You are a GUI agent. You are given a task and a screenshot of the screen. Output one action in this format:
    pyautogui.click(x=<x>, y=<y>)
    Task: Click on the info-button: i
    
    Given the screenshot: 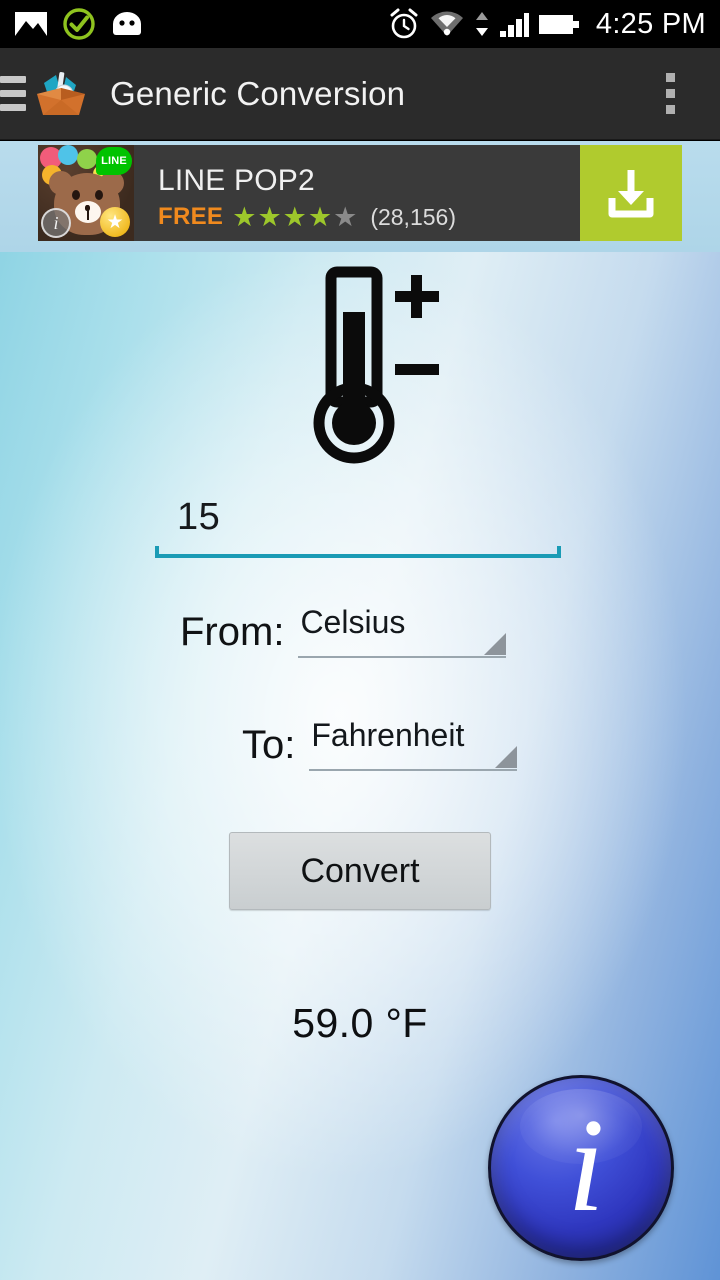 What is the action you would take?
    pyautogui.click(x=581, y=1168)
    